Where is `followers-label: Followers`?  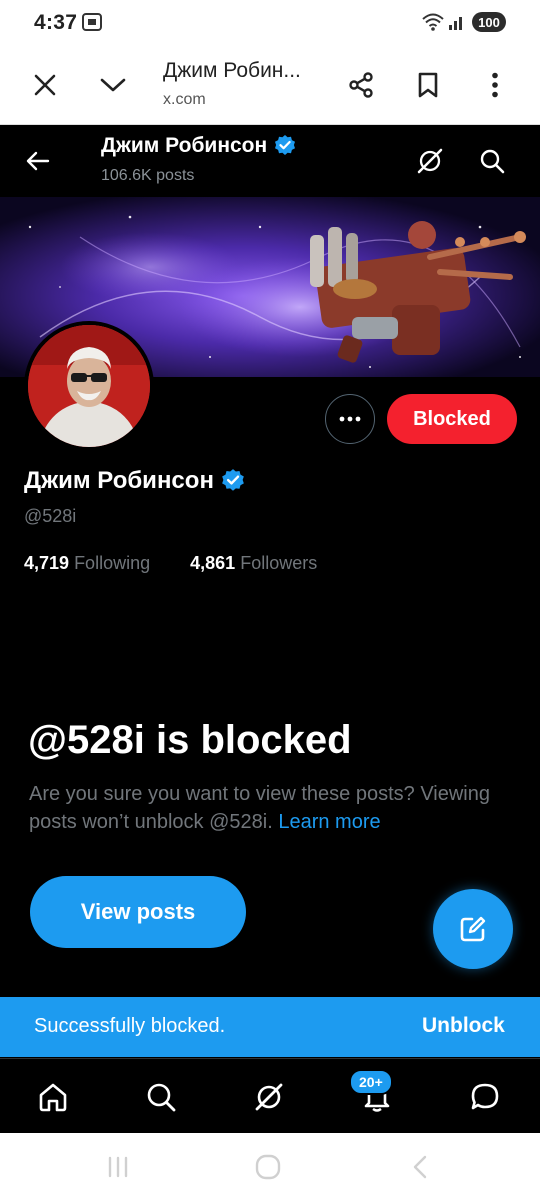 followers-label: Followers is located at coordinates (279, 563).